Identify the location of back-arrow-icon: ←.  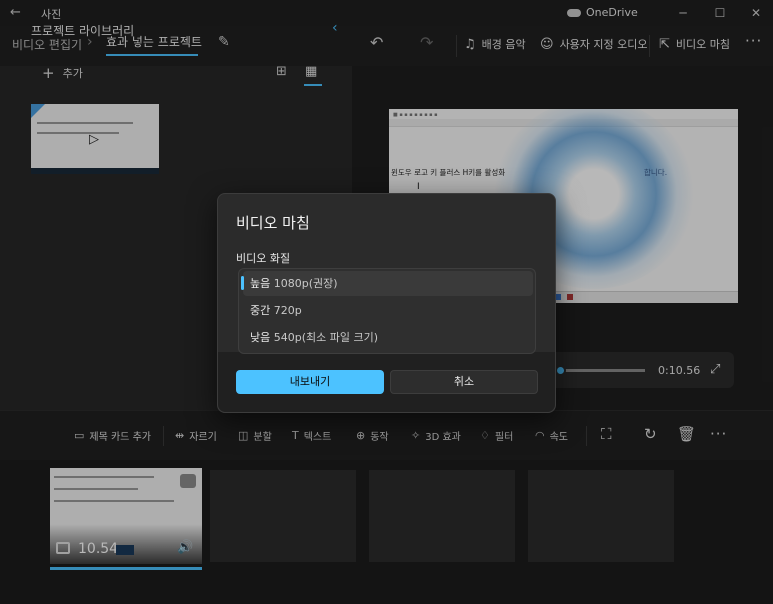
(15, 12).